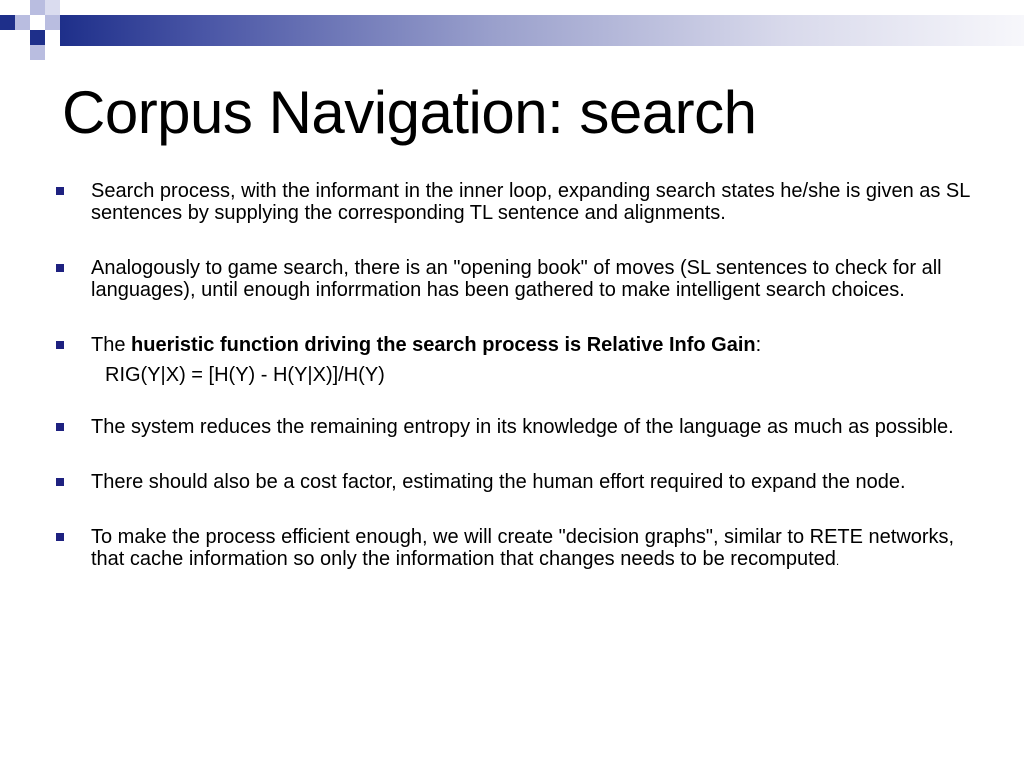  What do you see at coordinates (521, 375) in the screenshot?
I see `formula-line: RIG(Y|X) = [H(Y) - H(Y|X)]/H(Y)` at bounding box center [521, 375].